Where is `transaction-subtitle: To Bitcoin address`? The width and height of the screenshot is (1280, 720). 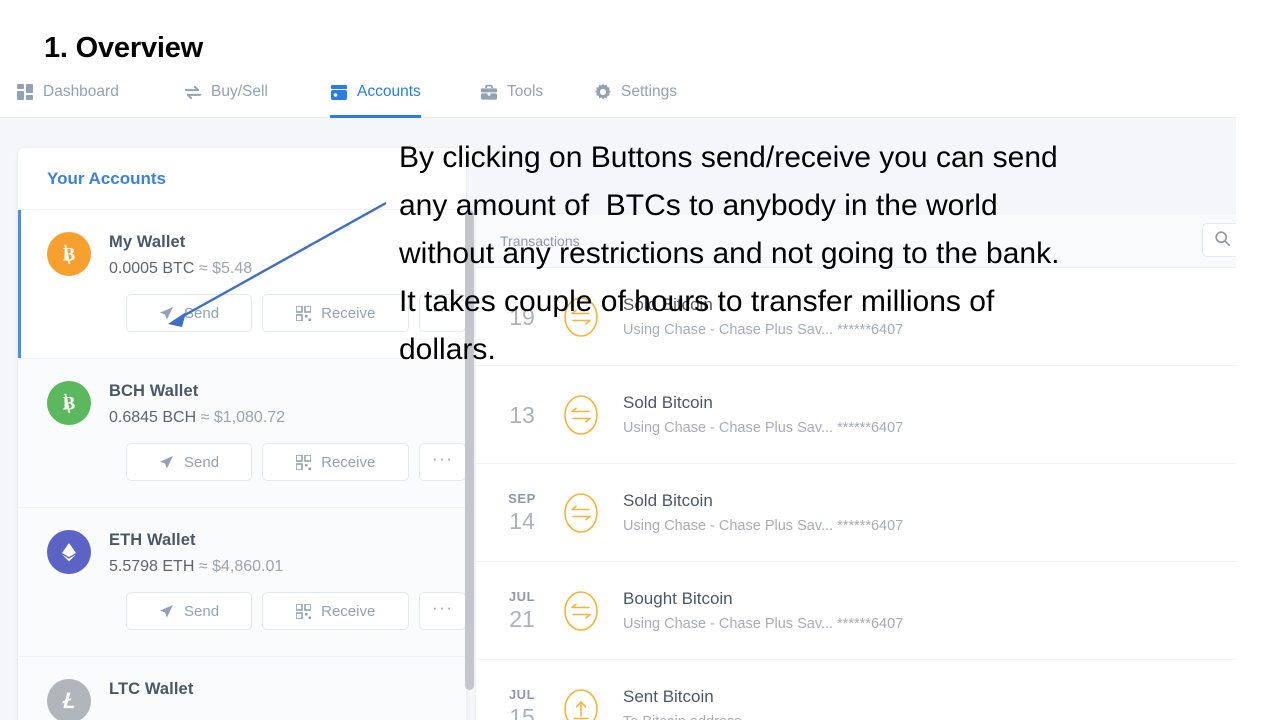
transaction-subtitle: To Bitcoin address is located at coordinates (682, 717).